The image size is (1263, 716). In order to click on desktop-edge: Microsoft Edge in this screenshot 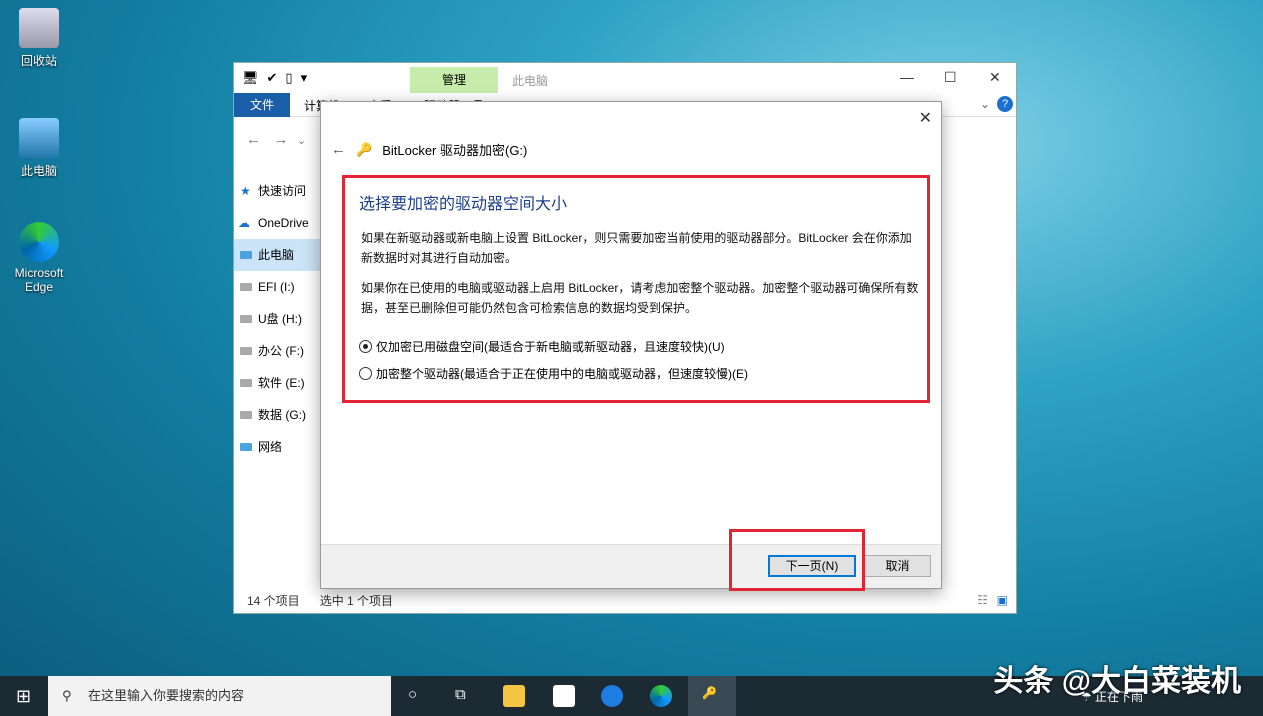, I will do `click(39, 258)`.